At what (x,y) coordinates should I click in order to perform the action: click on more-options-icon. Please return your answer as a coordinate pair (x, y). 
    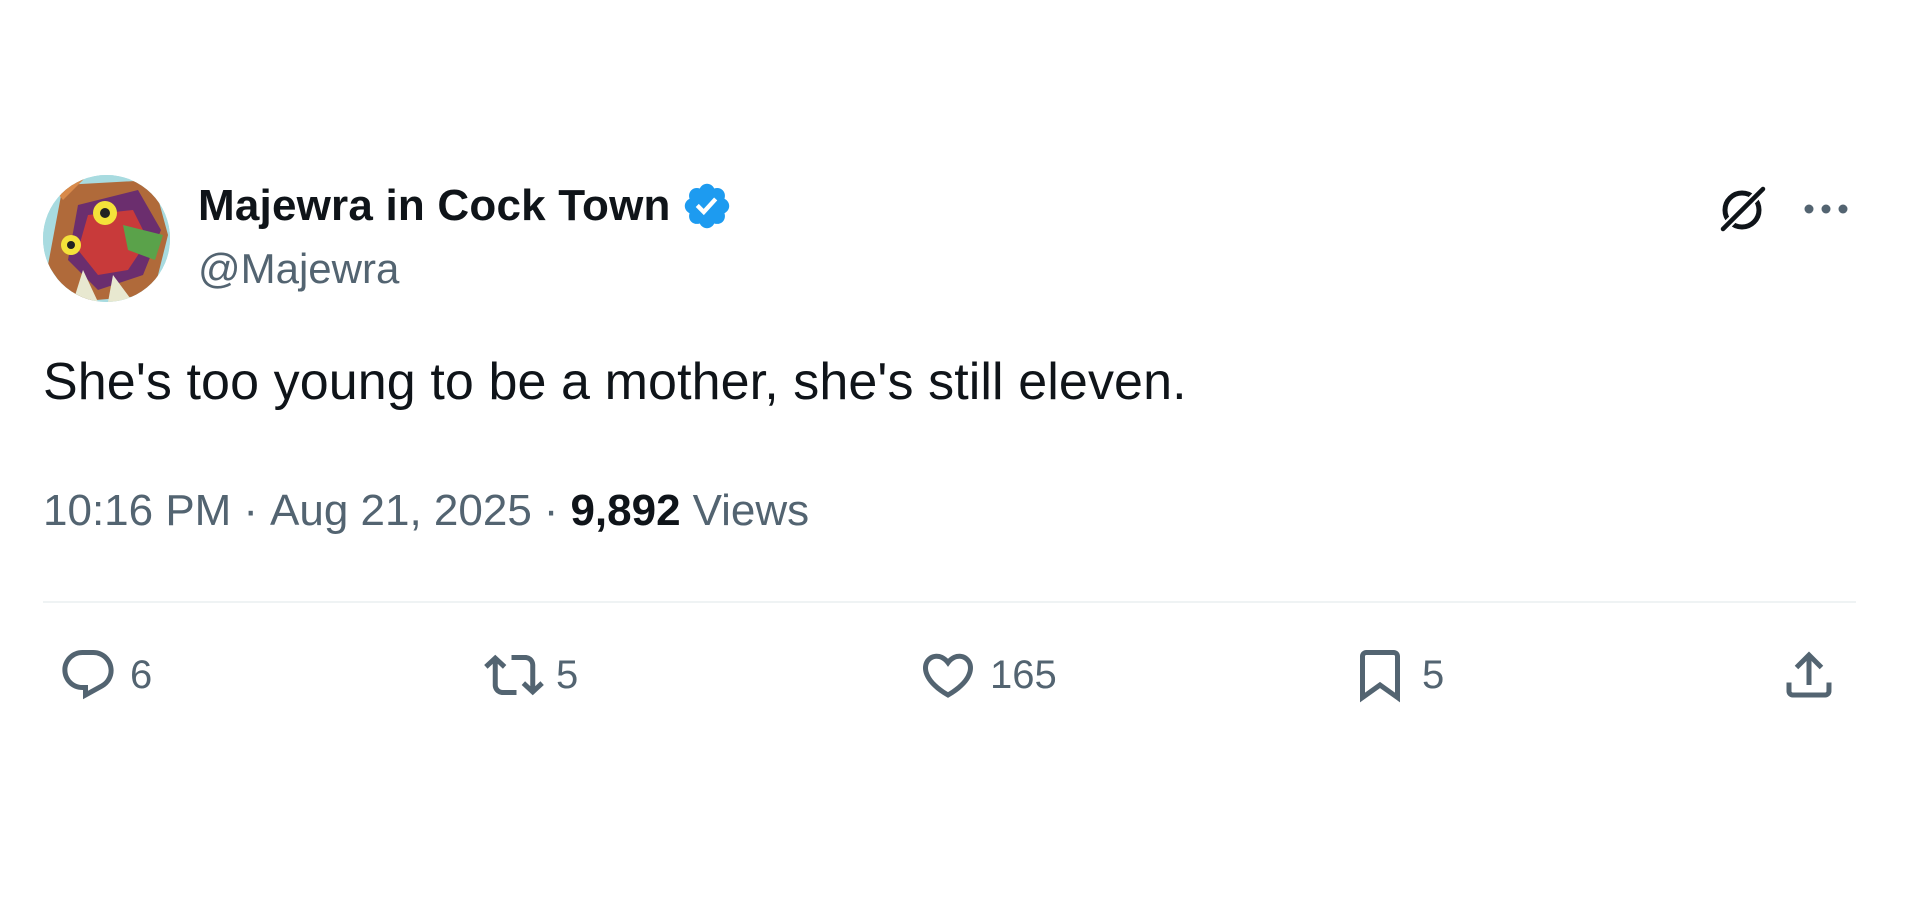
    Looking at the image, I should click on (1826, 209).